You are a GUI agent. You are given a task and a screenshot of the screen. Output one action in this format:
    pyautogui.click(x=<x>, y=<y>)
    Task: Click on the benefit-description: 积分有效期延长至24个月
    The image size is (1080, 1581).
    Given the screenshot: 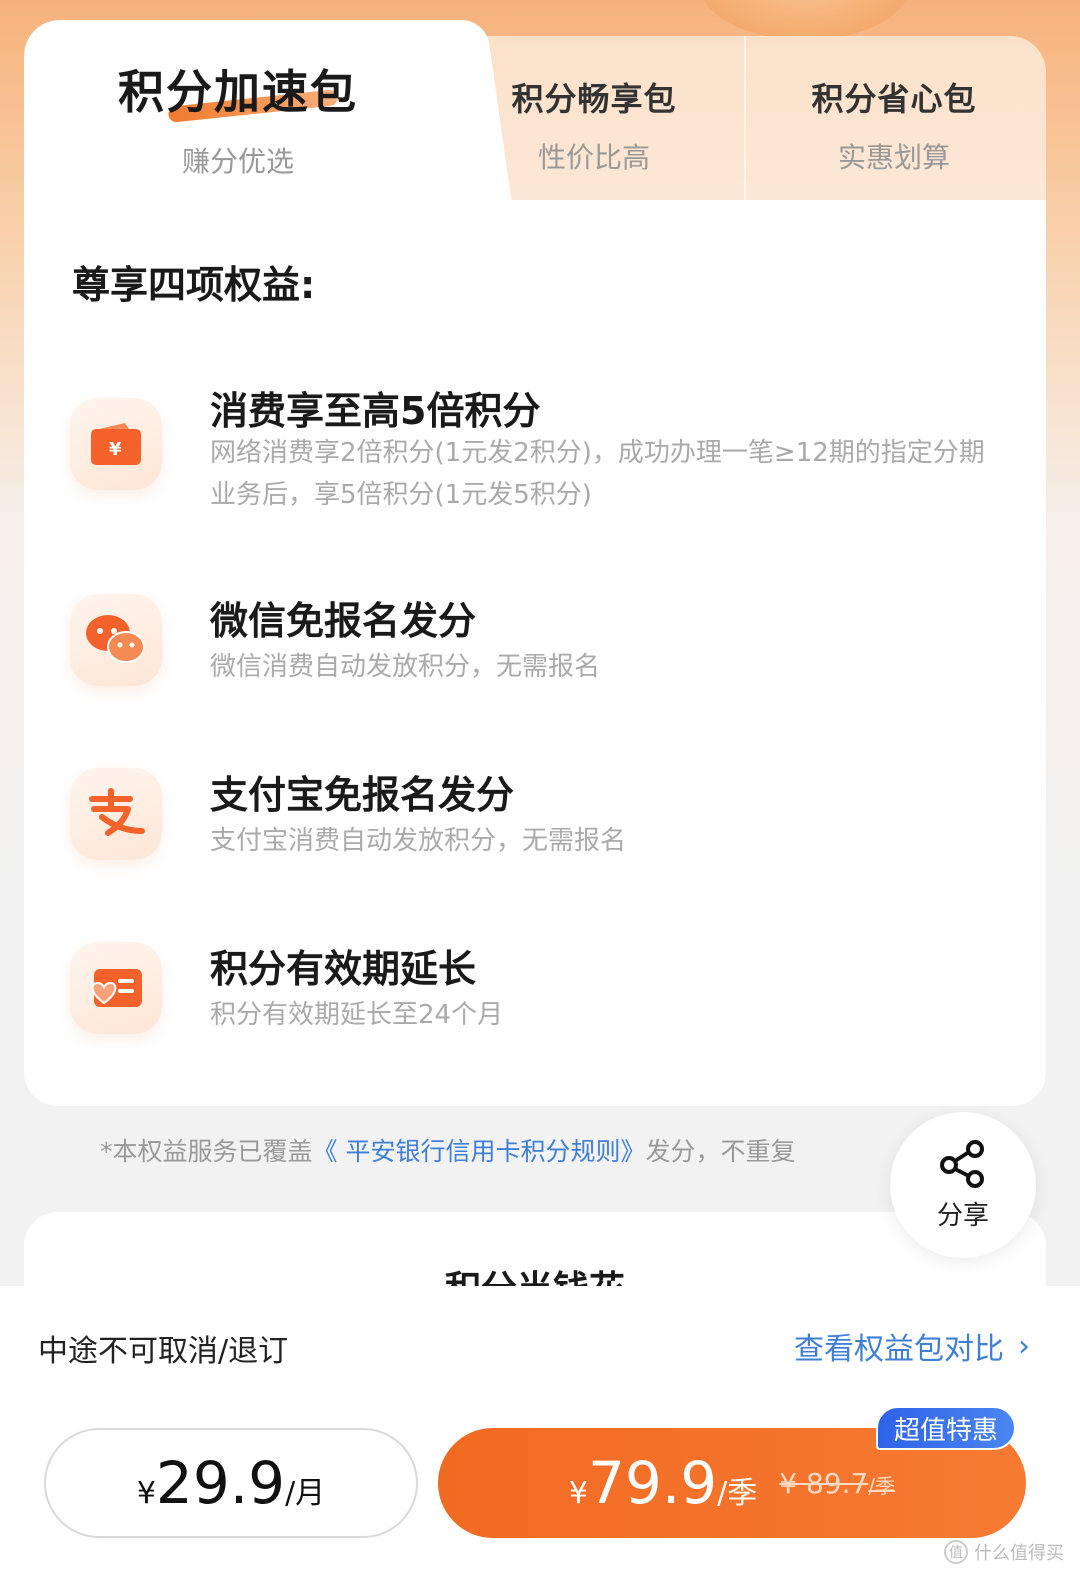 What is the action you would take?
    pyautogui.click(x=357, y=1015)
    